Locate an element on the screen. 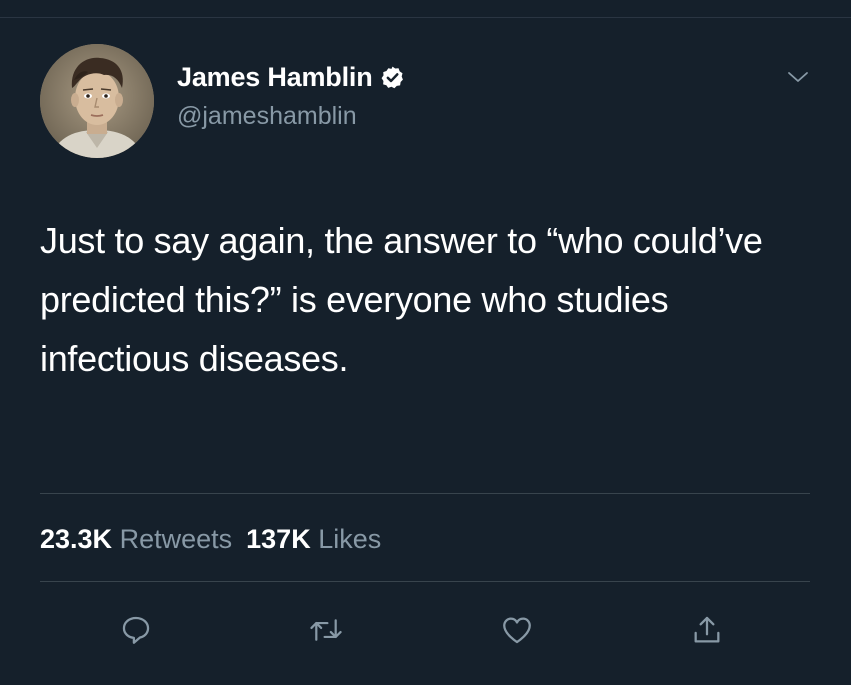  share-upload-icon is located at coordinates (707, 629).